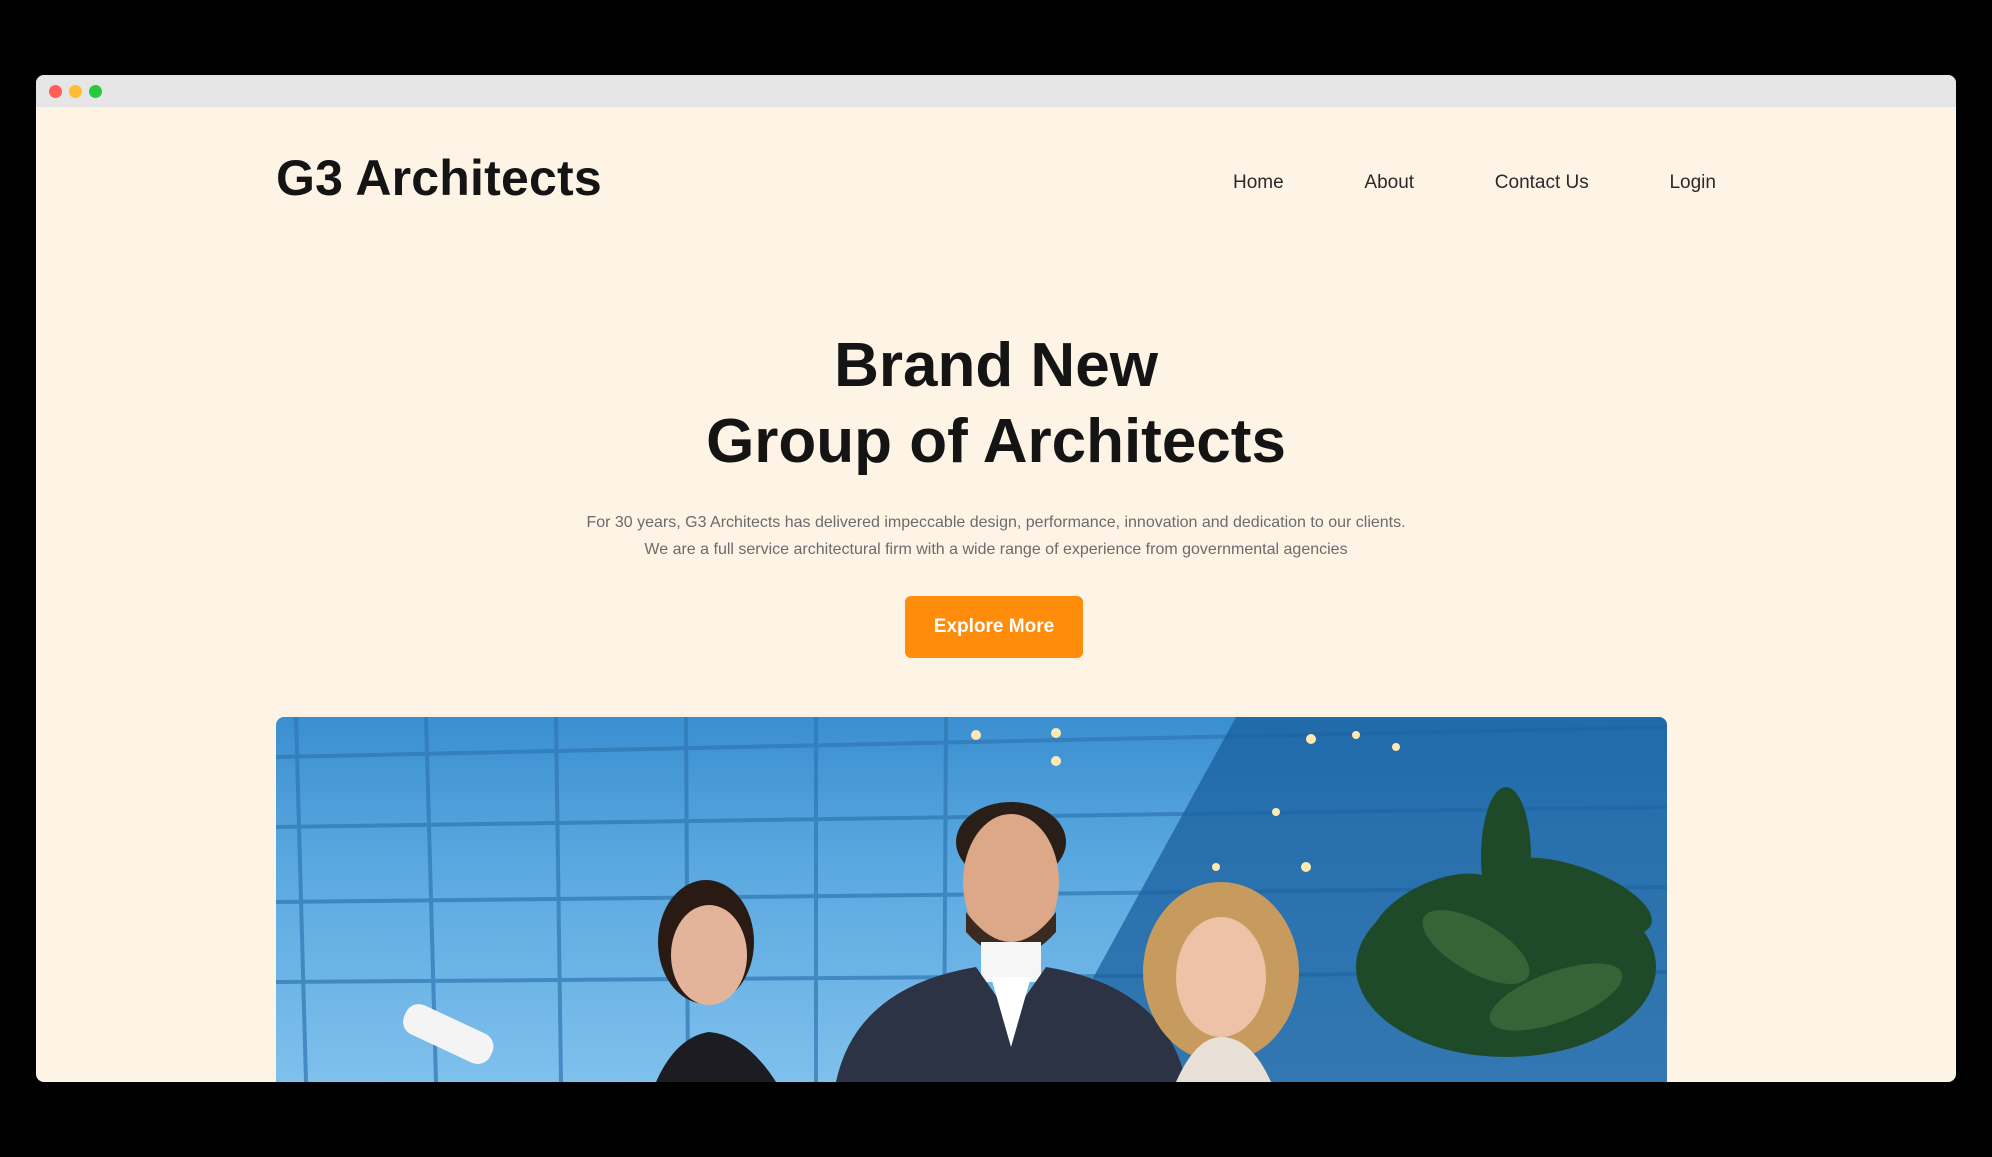  Describe the element at coordinates (1389, 183) in the screenshot. I see `nav-about: About` at that location.